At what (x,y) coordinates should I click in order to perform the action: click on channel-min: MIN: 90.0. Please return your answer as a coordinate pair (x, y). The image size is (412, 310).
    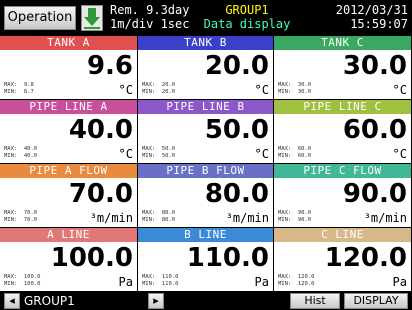
    Looking at the image, I should click on (294, 220).